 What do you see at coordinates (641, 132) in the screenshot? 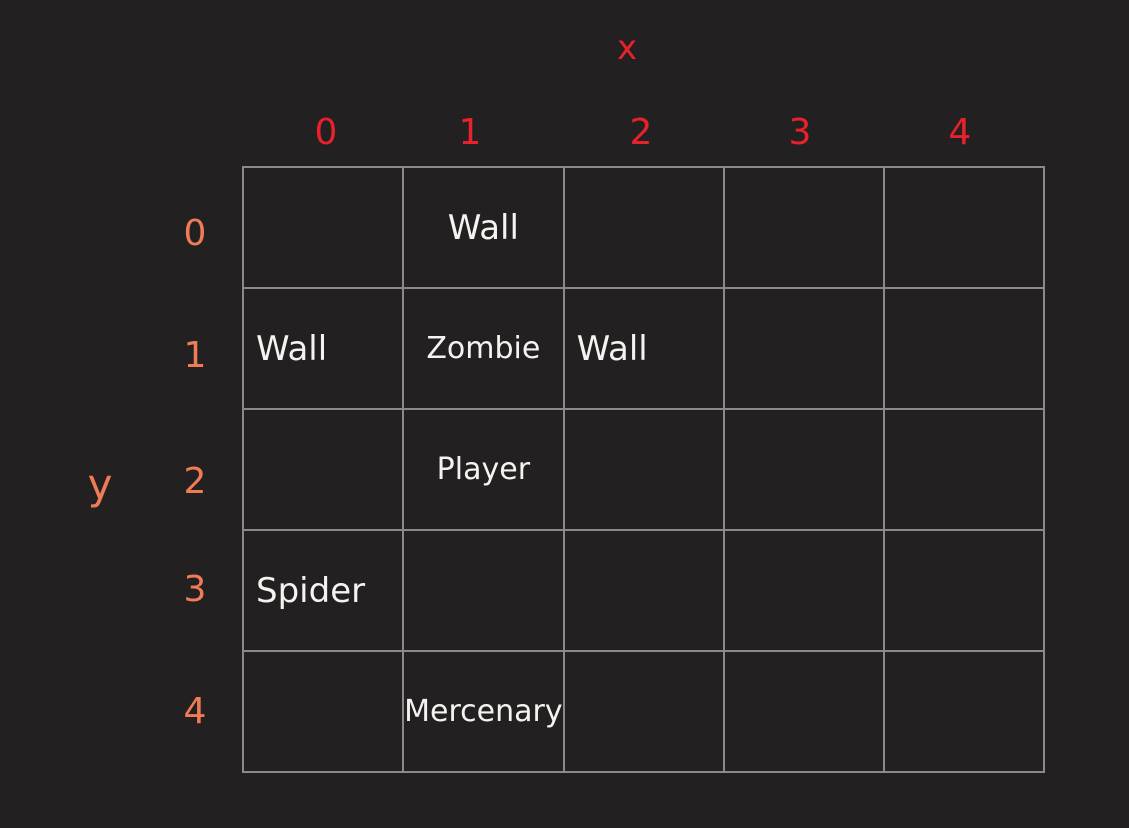
I see `x-tick-2: 2` at bounding box center [641, 132].